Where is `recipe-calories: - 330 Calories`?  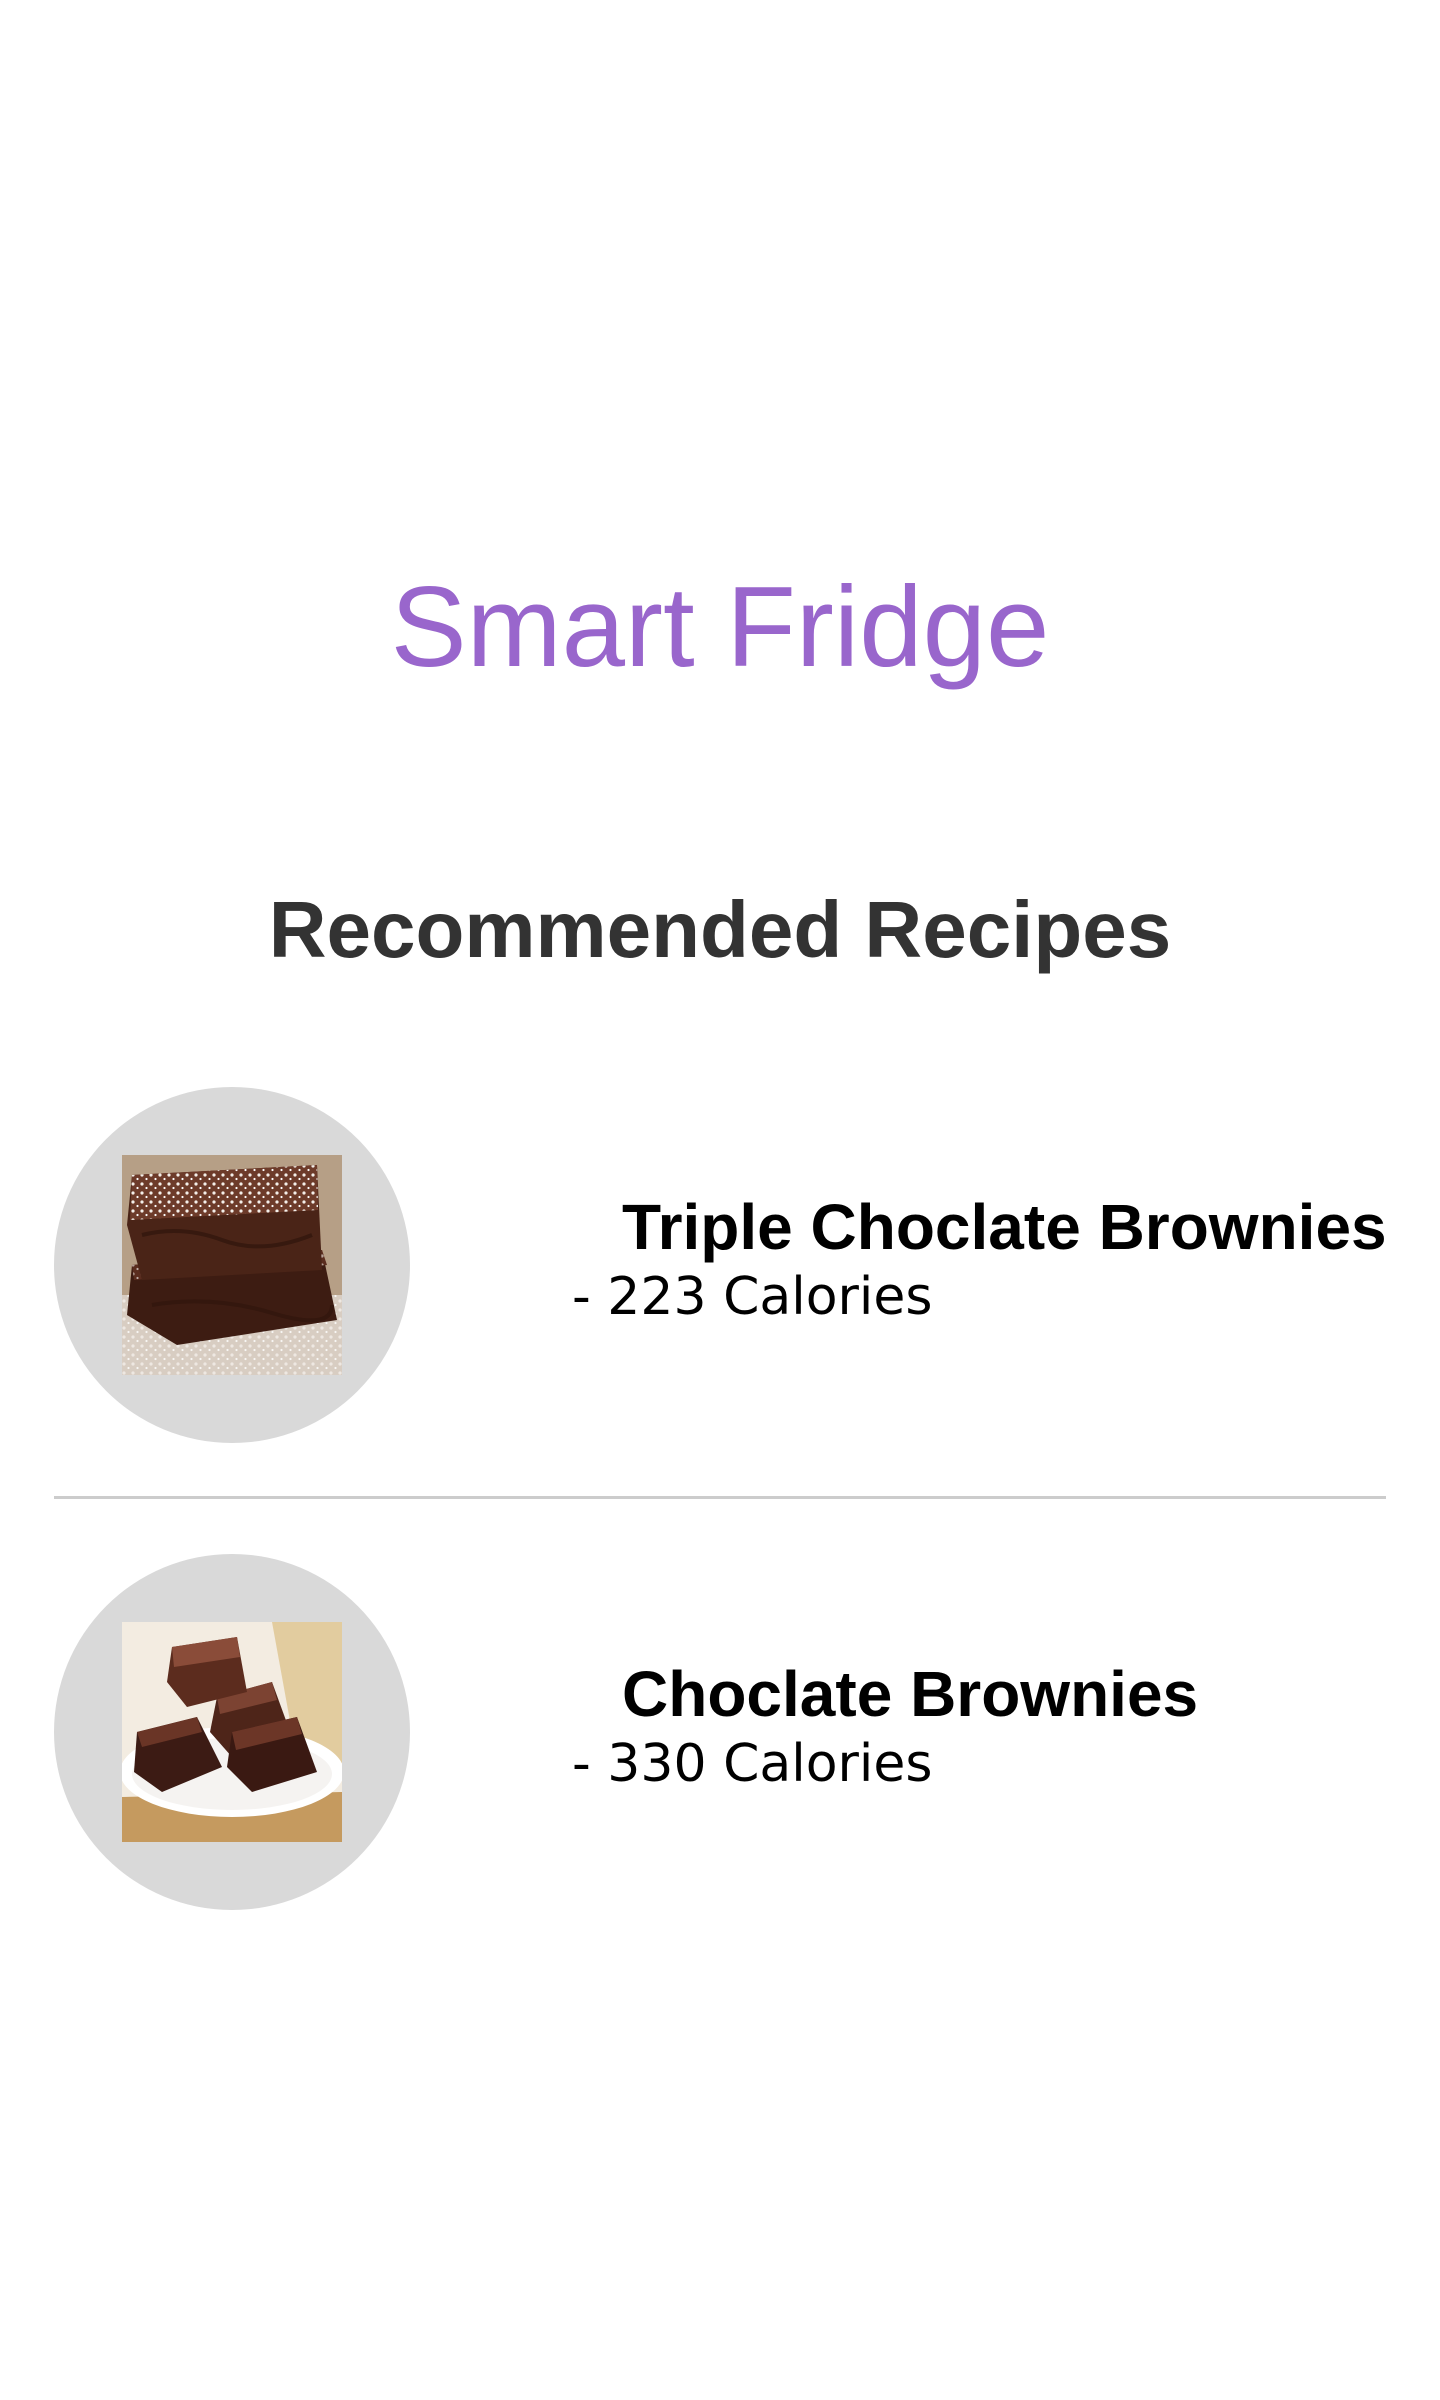 recipe-calories: - 330 Calories is located at coordinates (752, 1764).